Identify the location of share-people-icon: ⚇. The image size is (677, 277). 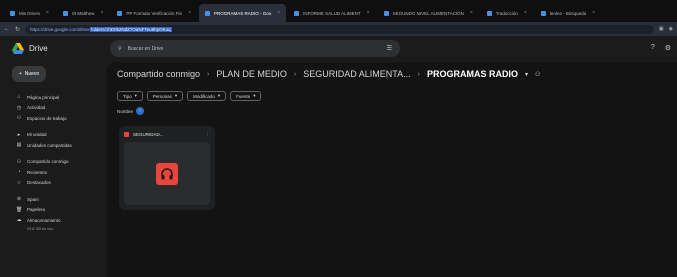
(537, 74).